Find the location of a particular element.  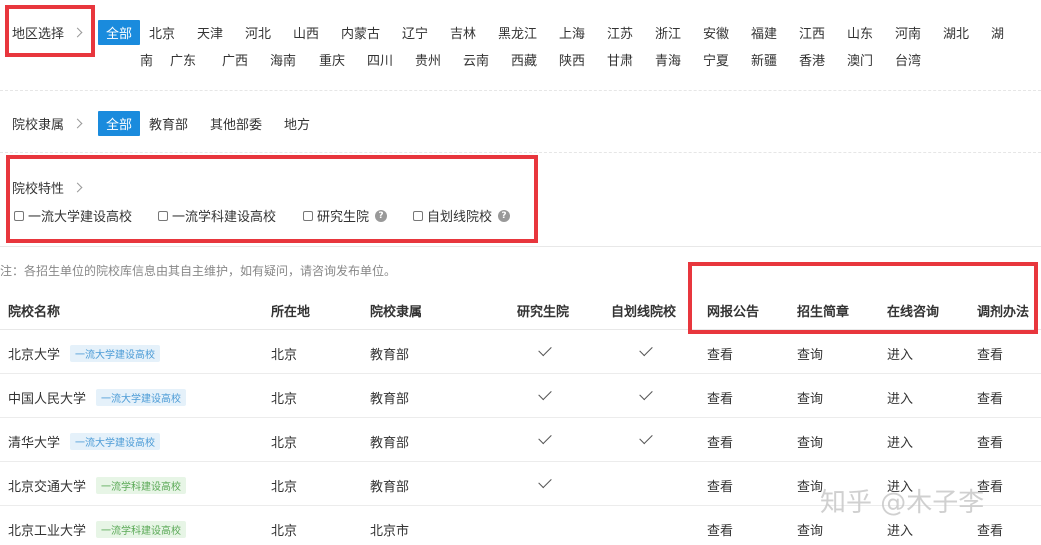

school-name: 北京工业大学 一流学科建设高校 is located at coordinates (97, 529).